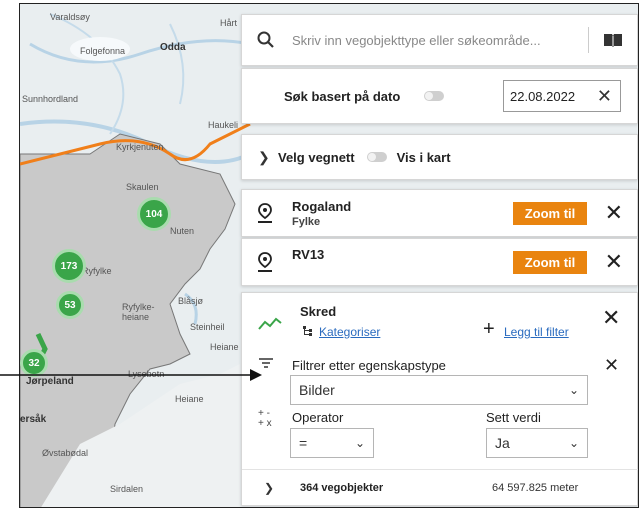  Describe the element at coordinates (376, 157) in the screenshot. I see `show-in-map-toggle` at that location.